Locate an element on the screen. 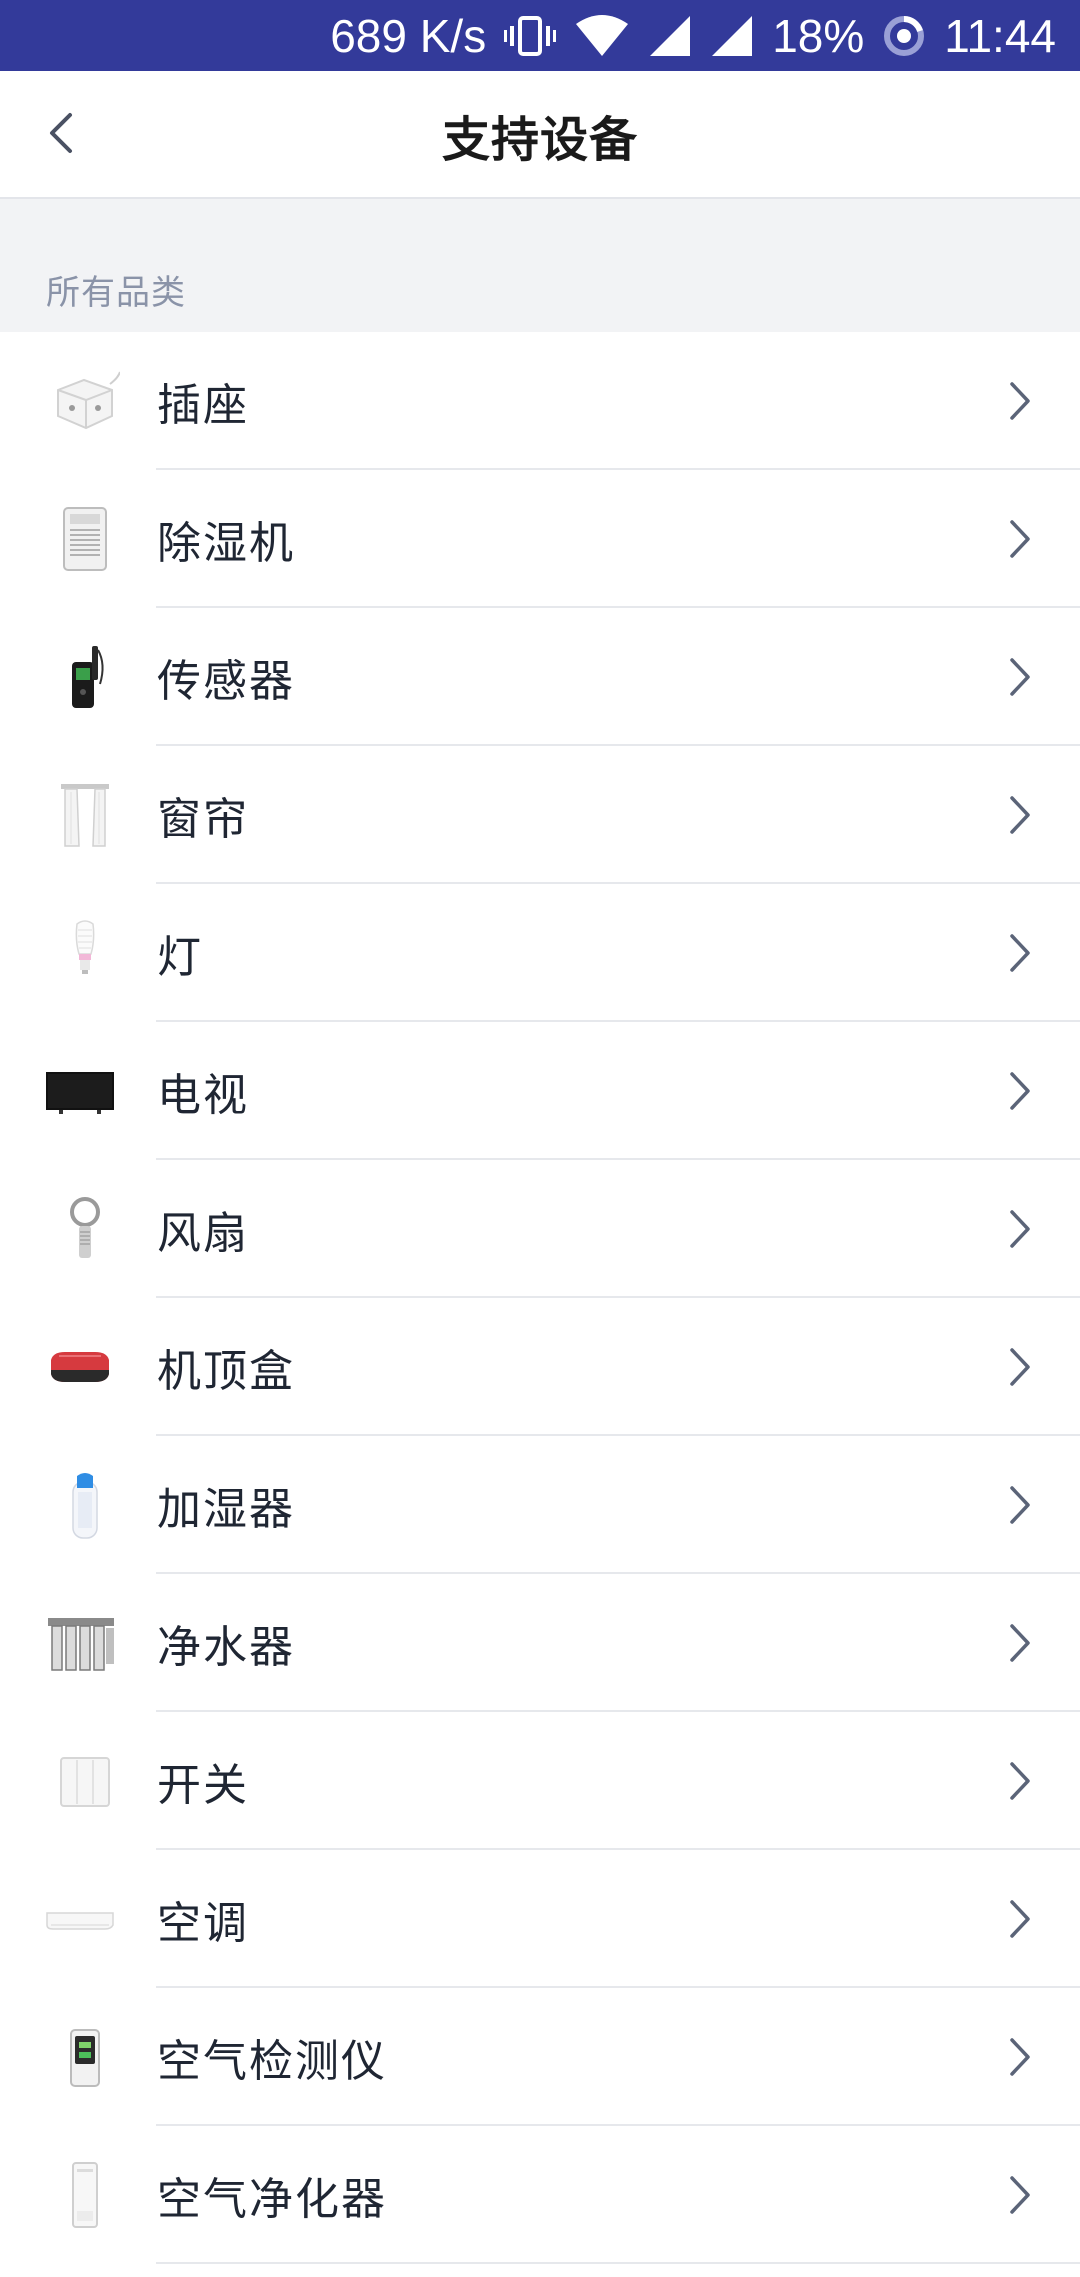  page-title: 支持设备 is located at coordinates (539, 140).